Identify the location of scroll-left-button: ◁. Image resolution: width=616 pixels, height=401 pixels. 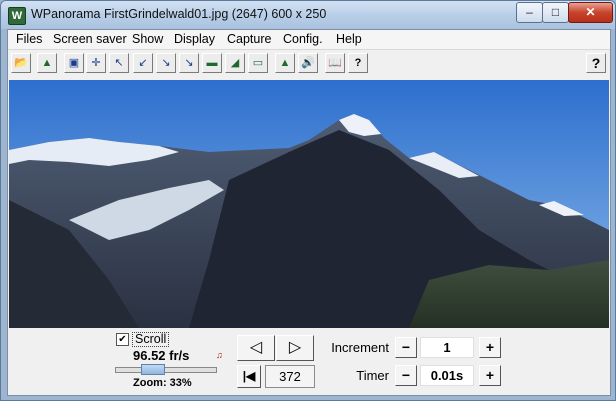
(256, 348).